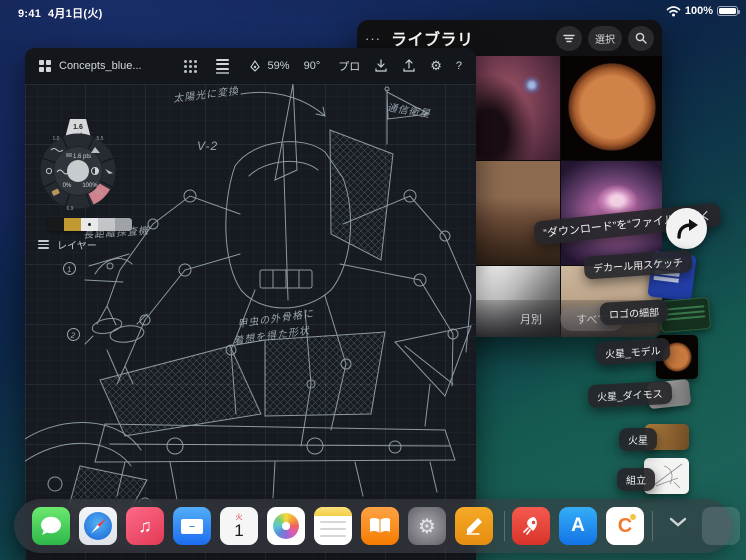 This screenshot has height=560, width=746. I want to click on layers-panel-button, so click(223, 66).